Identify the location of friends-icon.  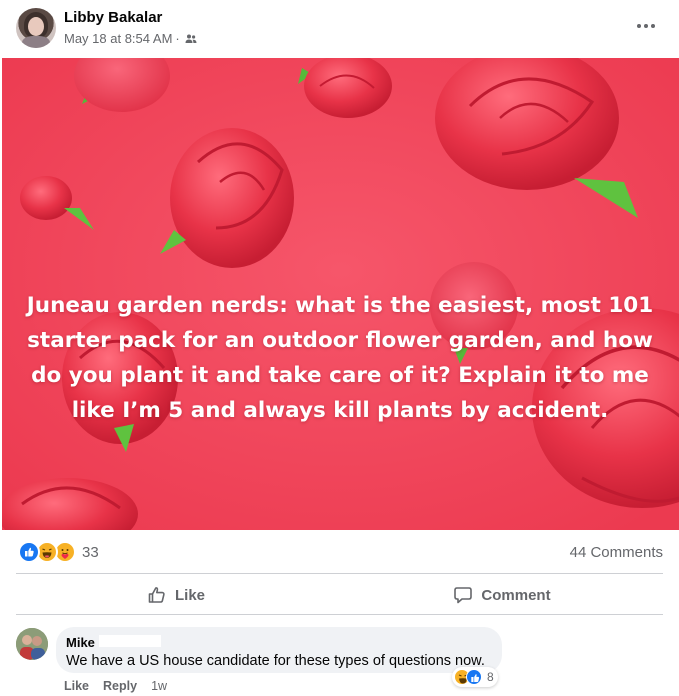
(191, 39).